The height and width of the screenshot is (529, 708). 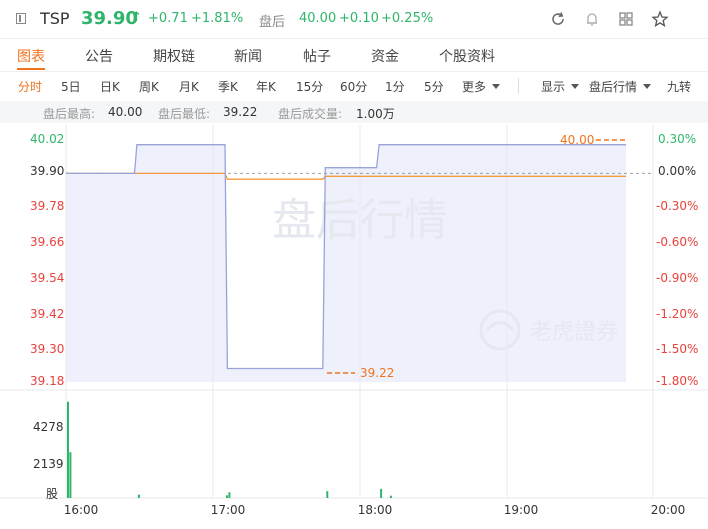 What do you see at coordinates (317, 56) in the screenshot?
I see `tab-posts: 帖子` at bounding box center [317, 56].